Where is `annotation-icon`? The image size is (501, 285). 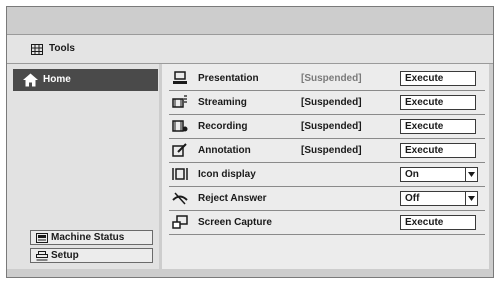 annotation-icon is located at coordinates (179, 150).